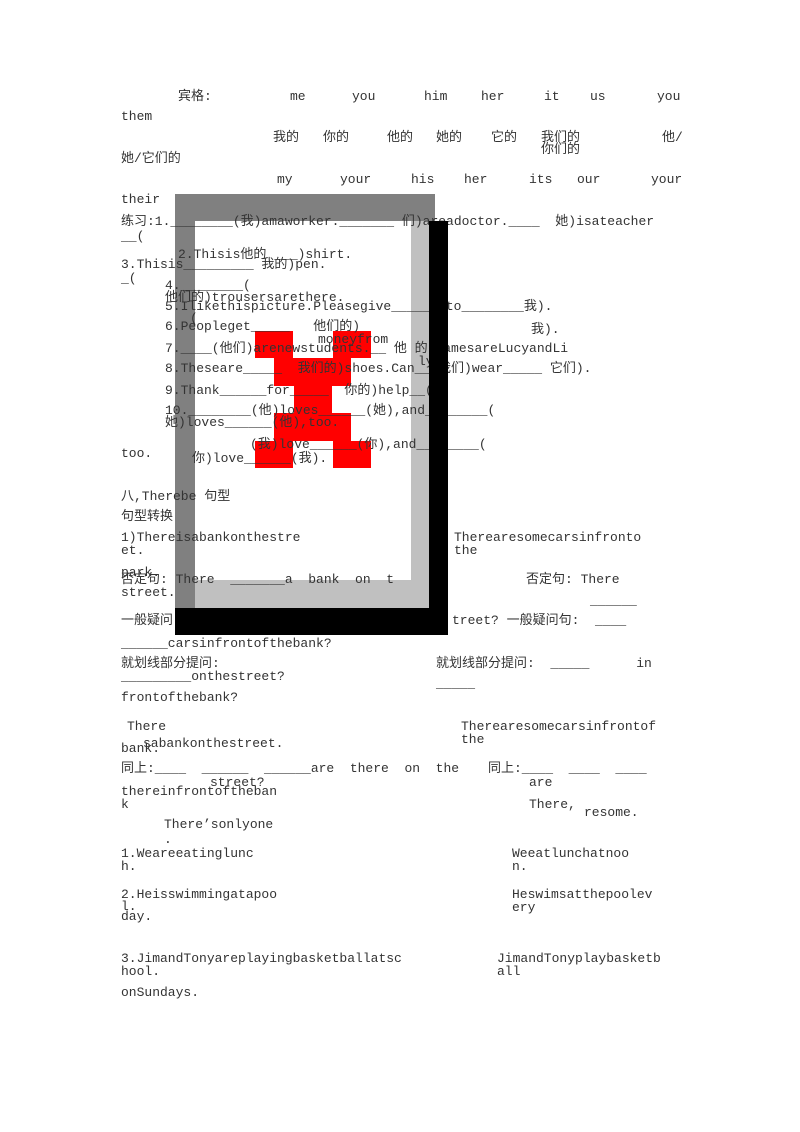 This screenshot has height=1132, width=800. Describe the element at coordinates (141, 199) in the screenshot. I see `text-line: their` at that location.